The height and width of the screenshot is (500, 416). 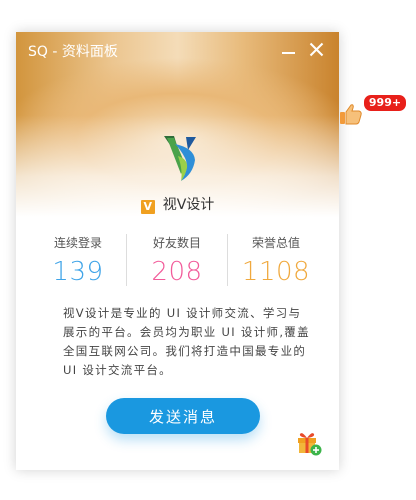 I want to click on stat-honor-total: 荣誉总值 1108, so click(x=276, y=259).